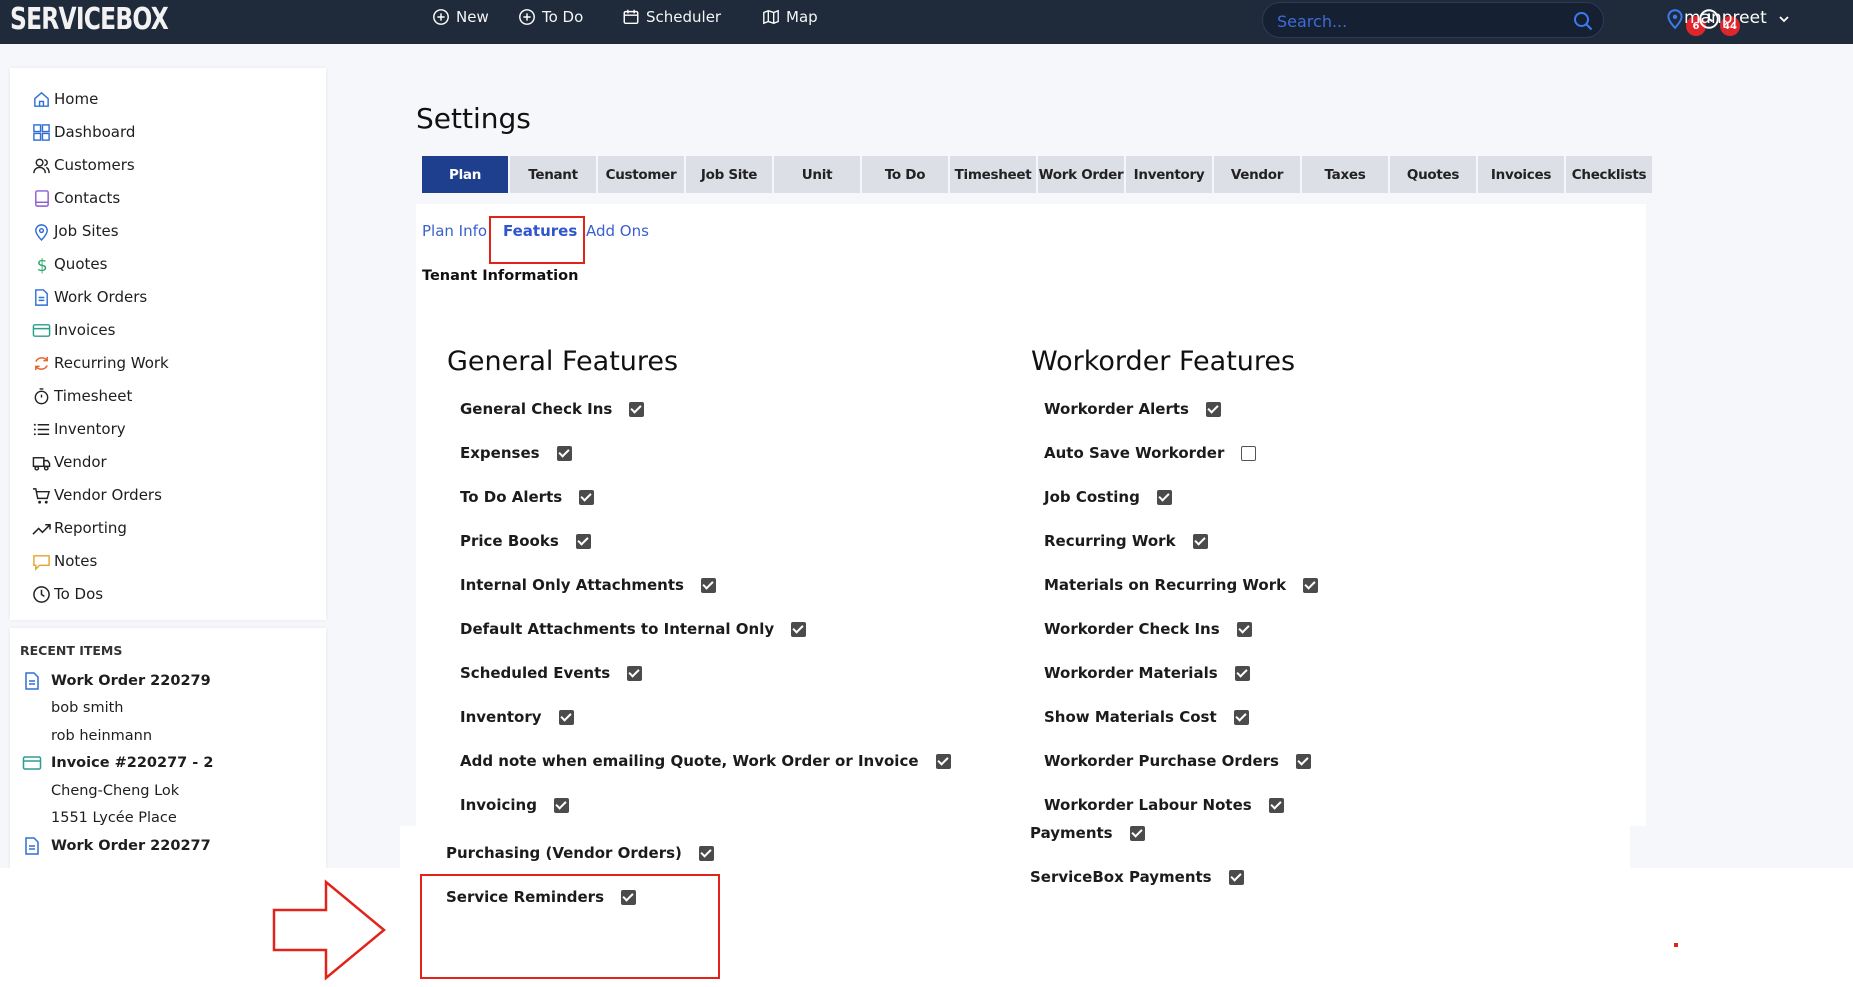 The image size is (1853, 987). What do you see at coordinates (454, 231) in the screenshot?
I see `subtab-plan-info: Plan Info` at bounding box center [454, 231].